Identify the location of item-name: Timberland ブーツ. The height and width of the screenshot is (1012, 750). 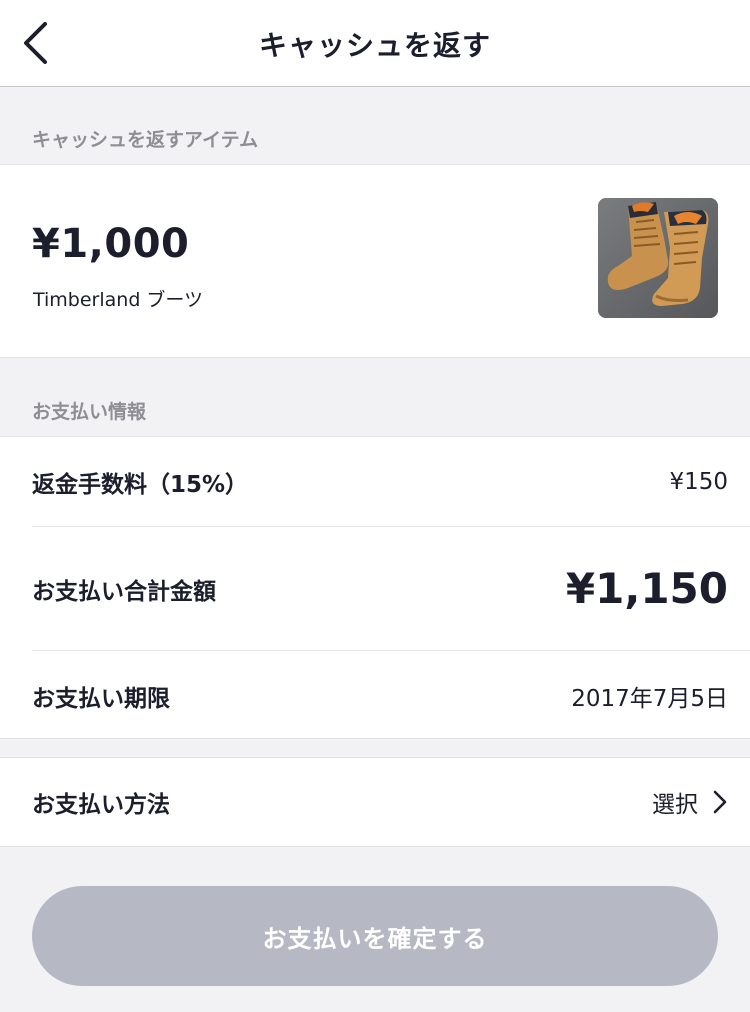
(118, 300).